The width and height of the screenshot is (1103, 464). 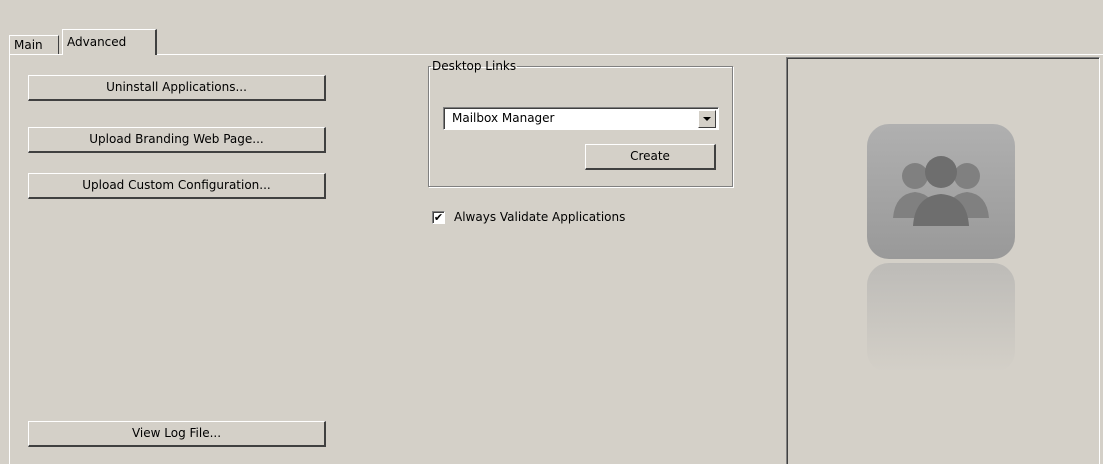 What do you see at coordinates (707, 119) in the screenshot?
I see `chevron-down-icon` at bounding box center [707, 119].